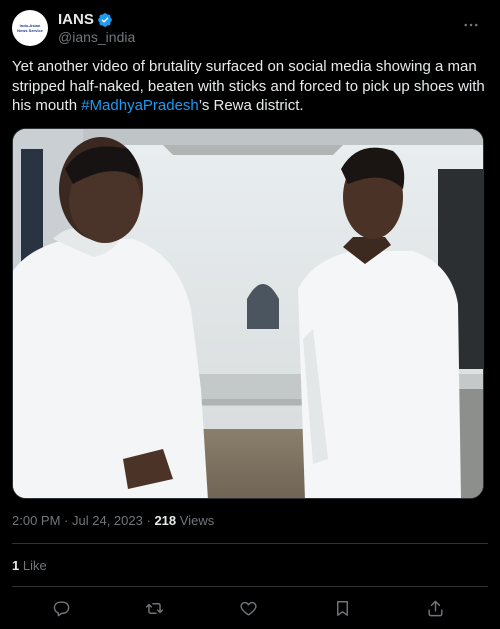  What do you see at coordinates (105, 20) in the screenshot?
I see `verified-badge-icon` at bounding box center [105, 20].